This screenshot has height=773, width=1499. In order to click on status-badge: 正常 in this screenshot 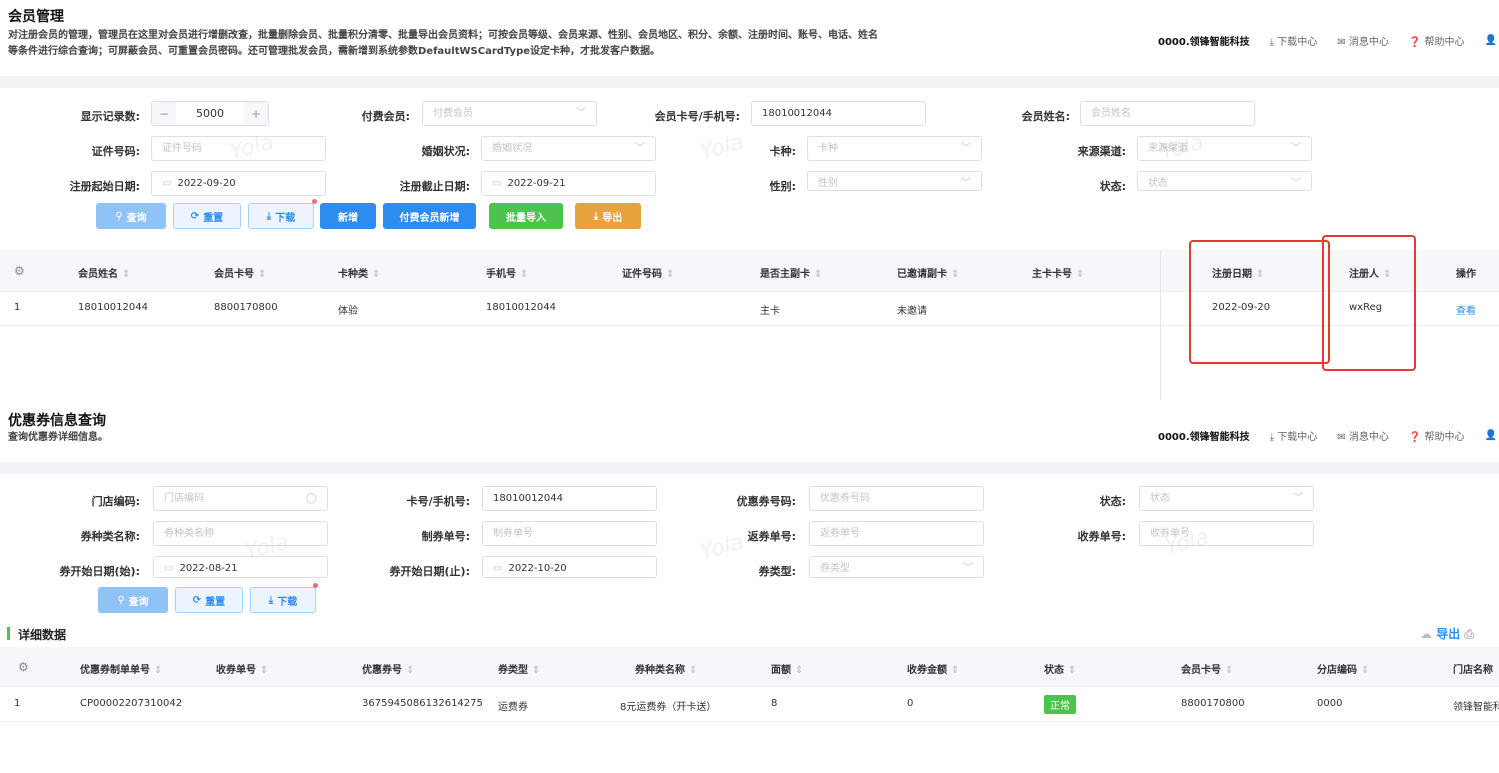, I will do `click(1060, 704)`.